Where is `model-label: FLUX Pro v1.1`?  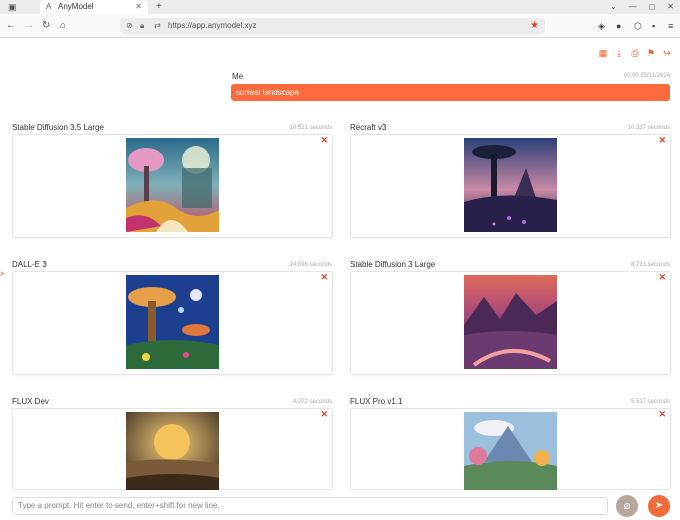 model-label: FLUX Pro v1.1 is located at coordinates (376, 401).